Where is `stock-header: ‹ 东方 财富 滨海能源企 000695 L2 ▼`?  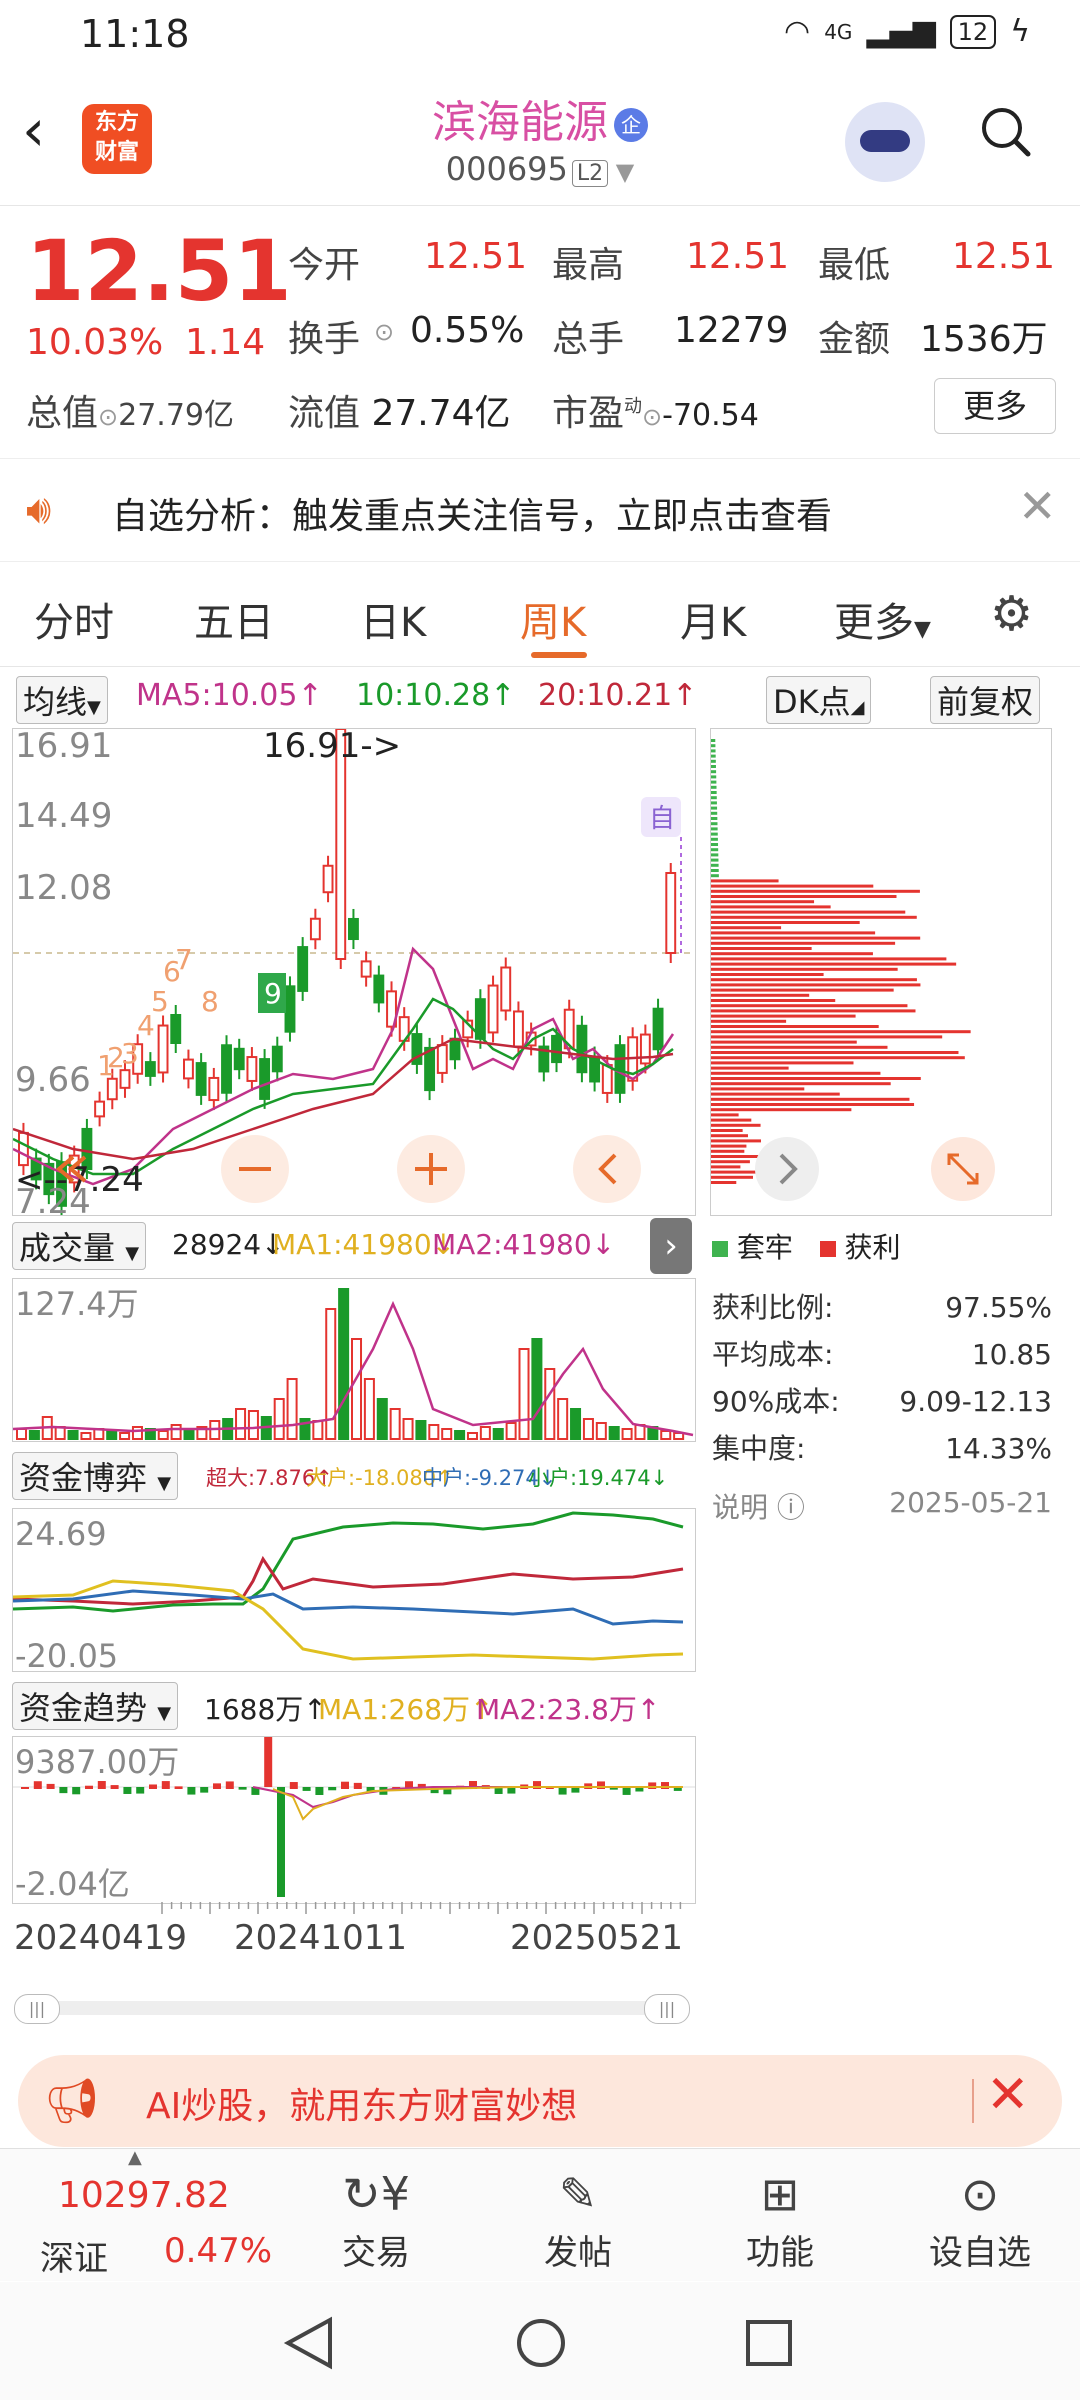
stock-header: ‹ 东方 财富 滨海能源企 000695 L2 ▼ is located at coordinates (540, 138).